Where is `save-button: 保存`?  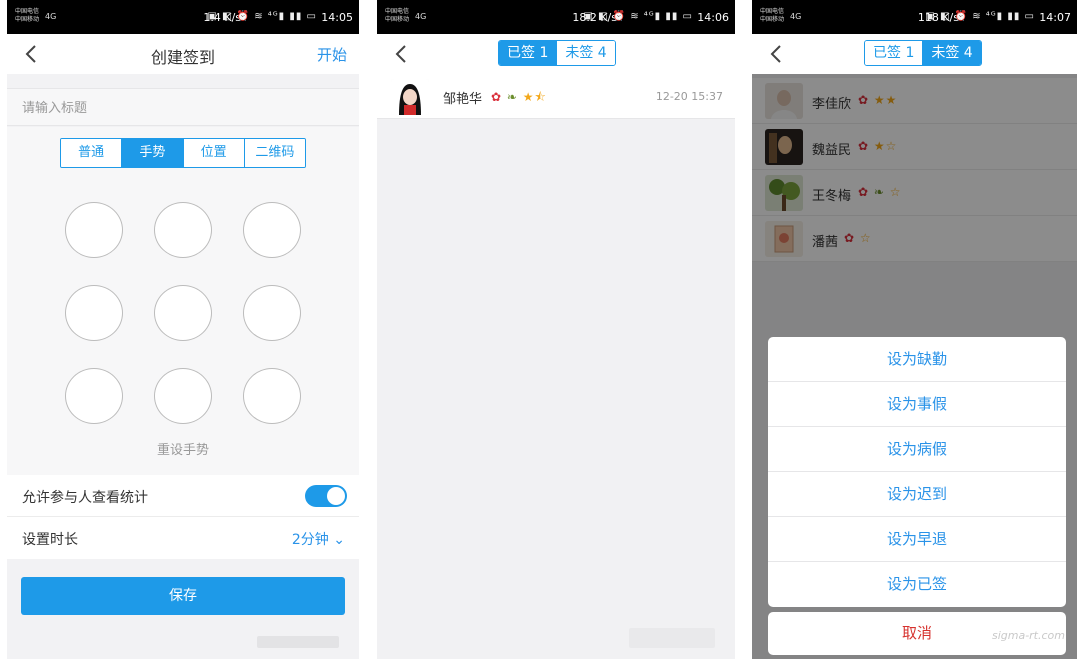 save-button: 保存 is located at coordinates (183, 596).